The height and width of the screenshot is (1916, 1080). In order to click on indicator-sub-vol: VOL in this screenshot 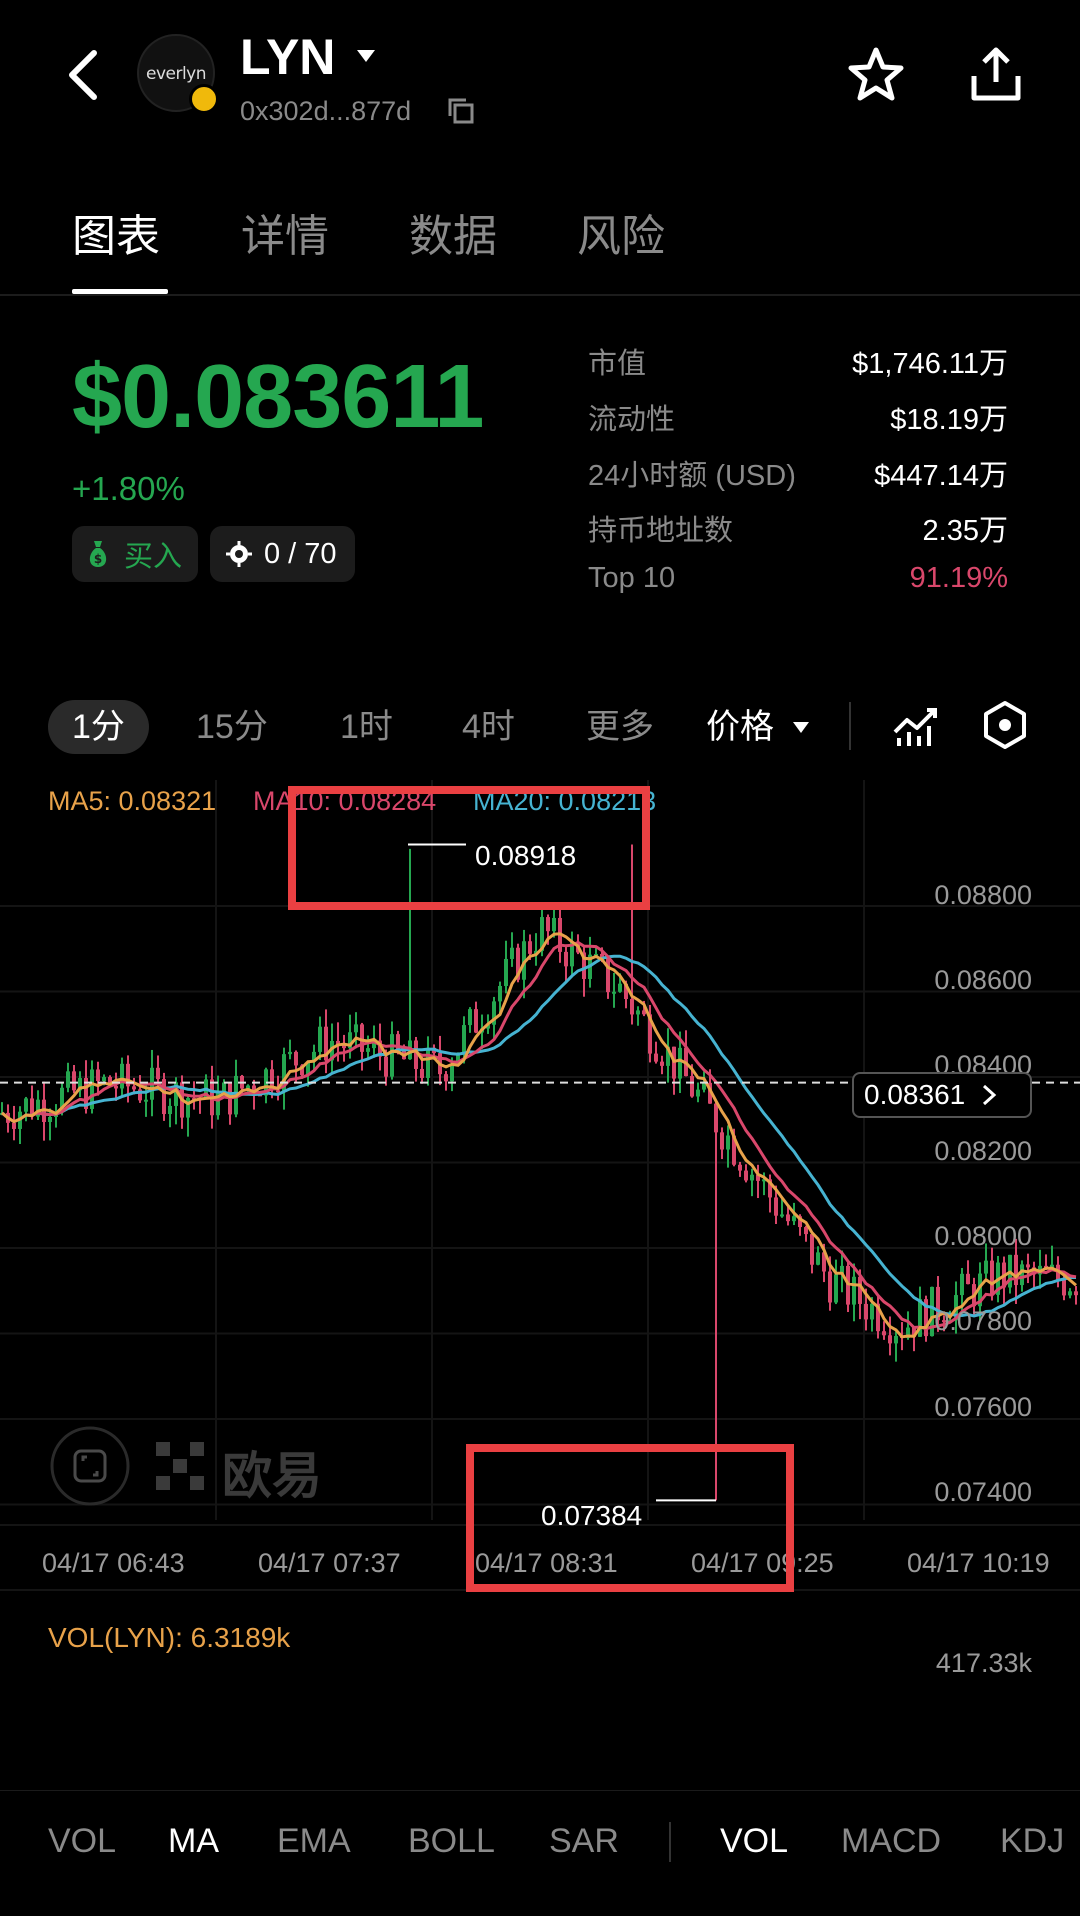, I will do `click(754, 1841)`.